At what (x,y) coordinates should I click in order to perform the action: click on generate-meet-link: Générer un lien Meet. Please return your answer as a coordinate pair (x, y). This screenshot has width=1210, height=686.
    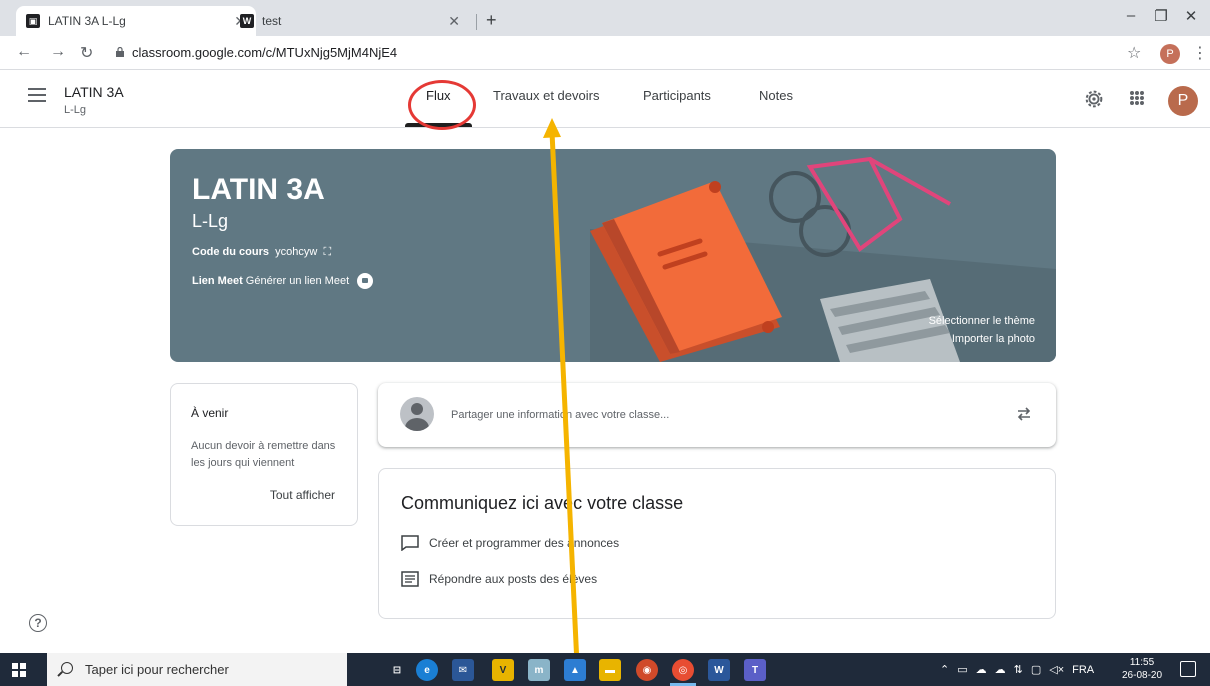
    Looking at the image, I should click on (297, 281).